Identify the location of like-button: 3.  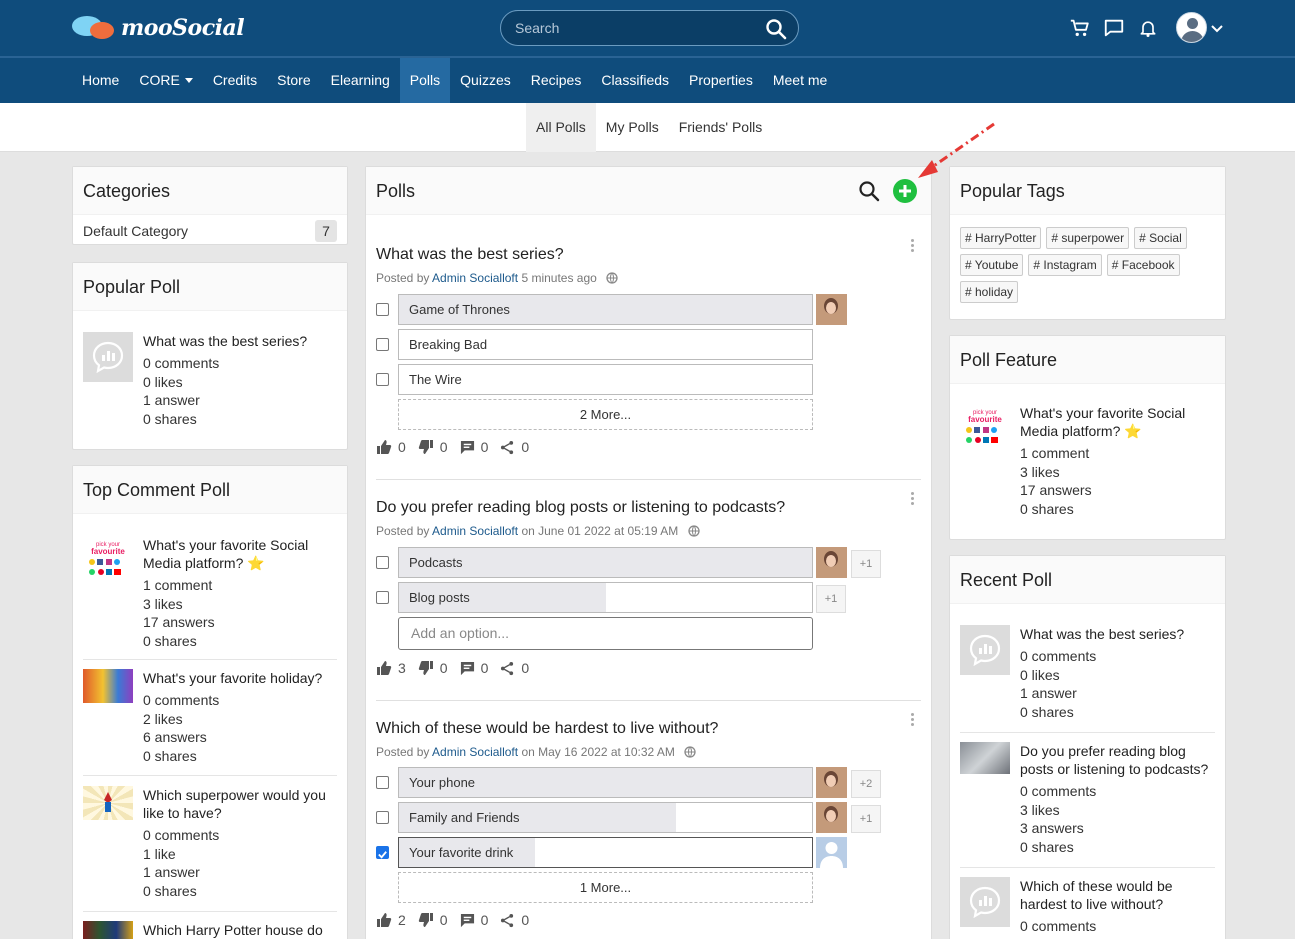
(391, 668).